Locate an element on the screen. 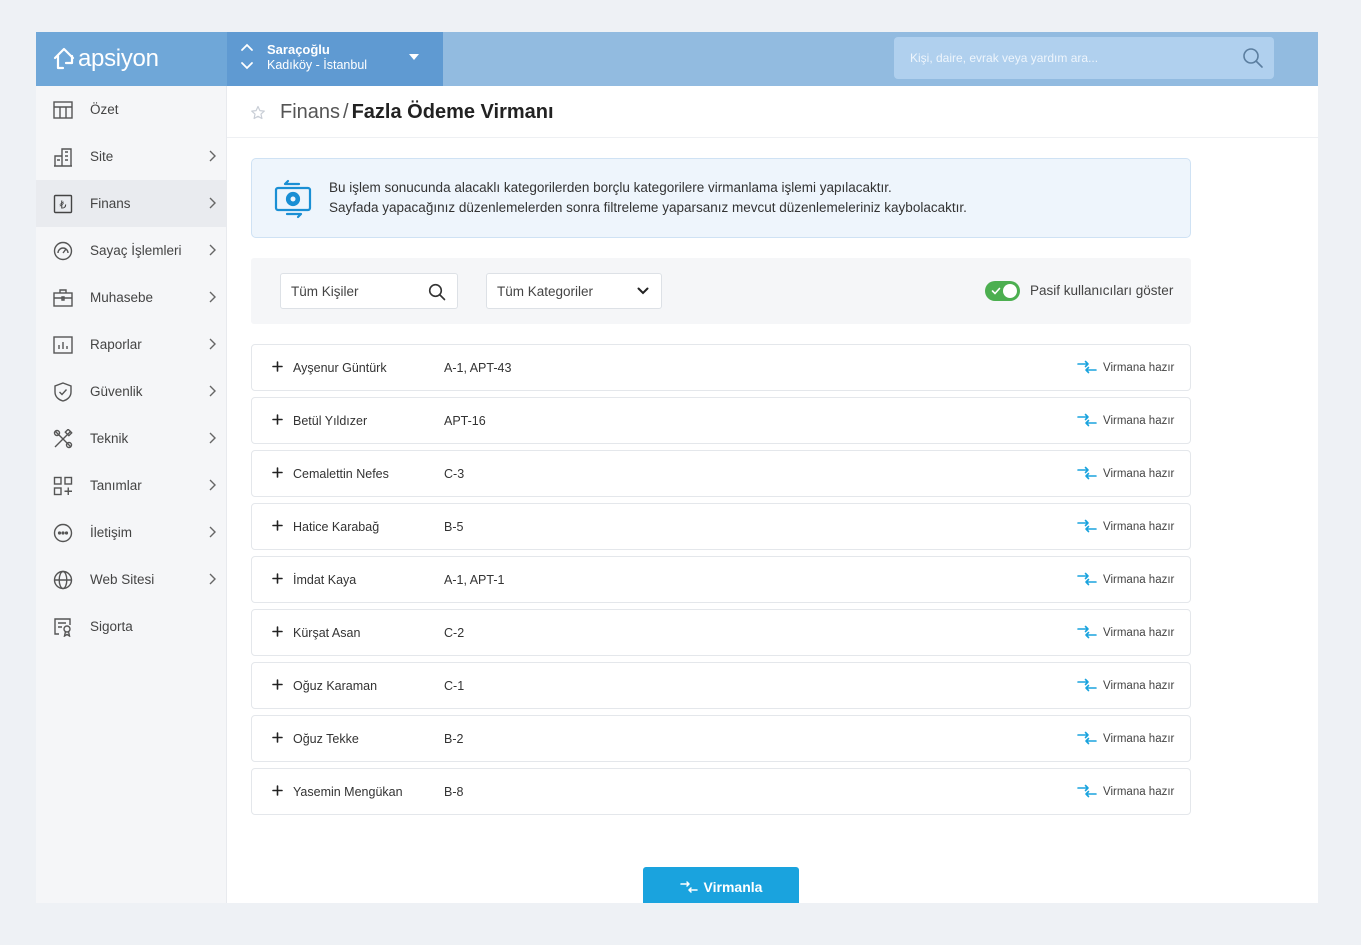  sidebar-item-label: Sigorta is located at coordinates (111, 626).